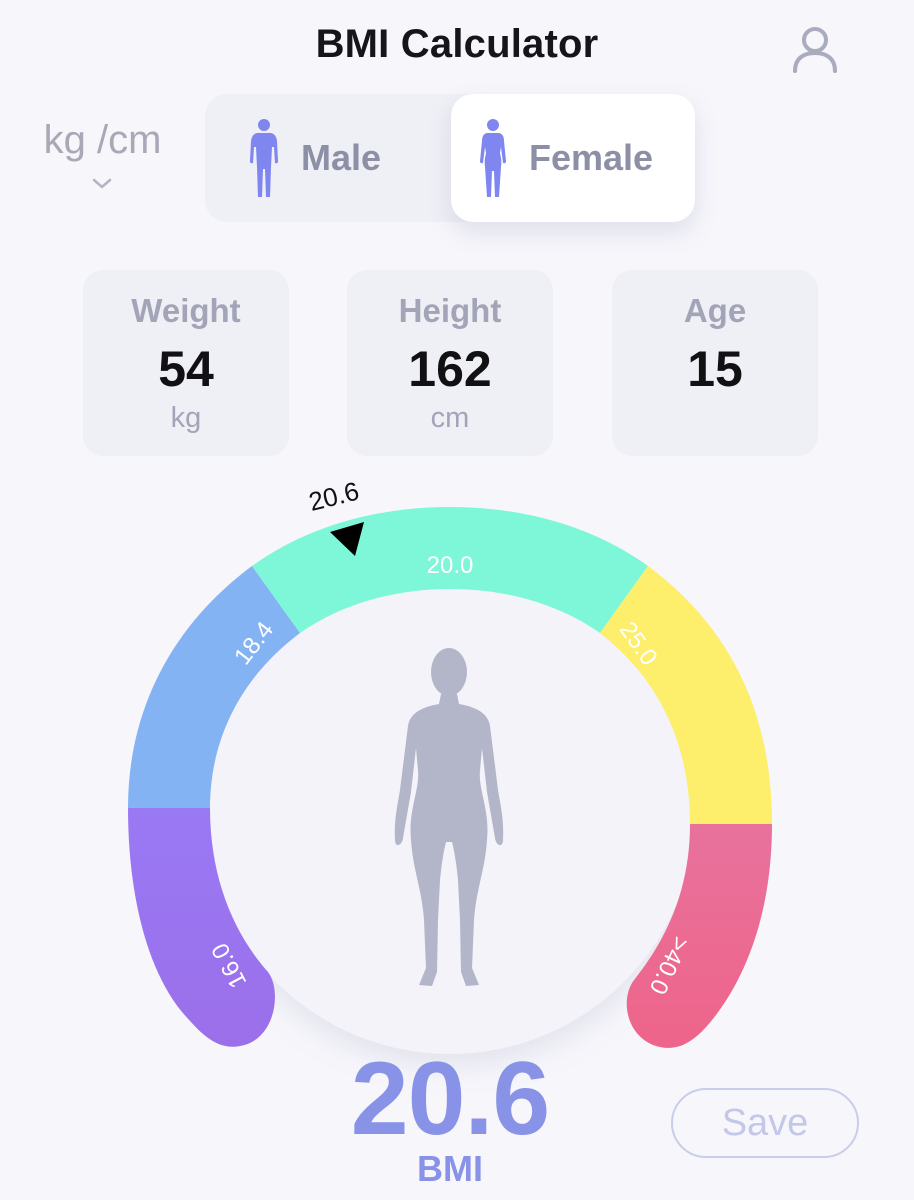  I want to click on bmi-unit-label: BMI, so click(450, 1168).